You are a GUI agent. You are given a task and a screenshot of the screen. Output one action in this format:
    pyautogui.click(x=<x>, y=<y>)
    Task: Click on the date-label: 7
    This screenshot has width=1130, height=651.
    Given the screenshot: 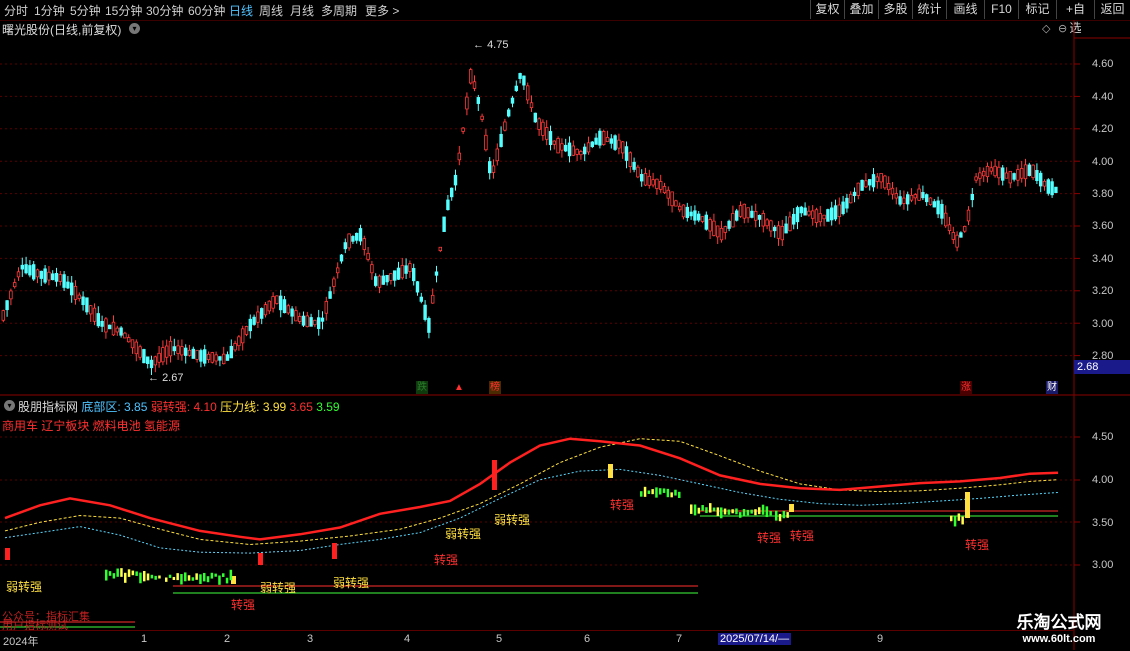 What is the action you would take?
    pyautogui.click(x=679, y=639)
    